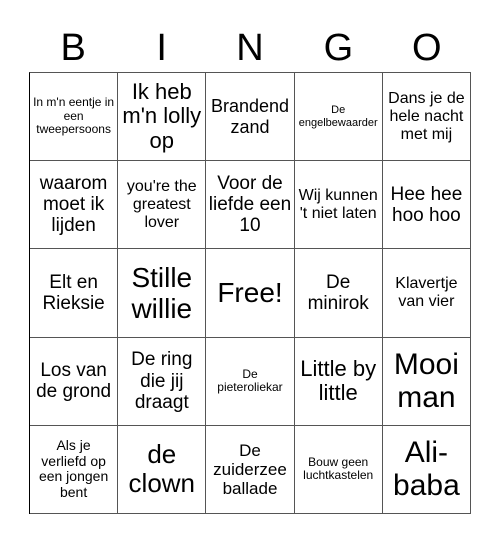 Image resolution: width=500 pixels, height=544 pixels. What do you see at coordinates (74, 381) in the screenshot?
I see `bingo-cell: Los van de grond` at bounding box center [74, 381].